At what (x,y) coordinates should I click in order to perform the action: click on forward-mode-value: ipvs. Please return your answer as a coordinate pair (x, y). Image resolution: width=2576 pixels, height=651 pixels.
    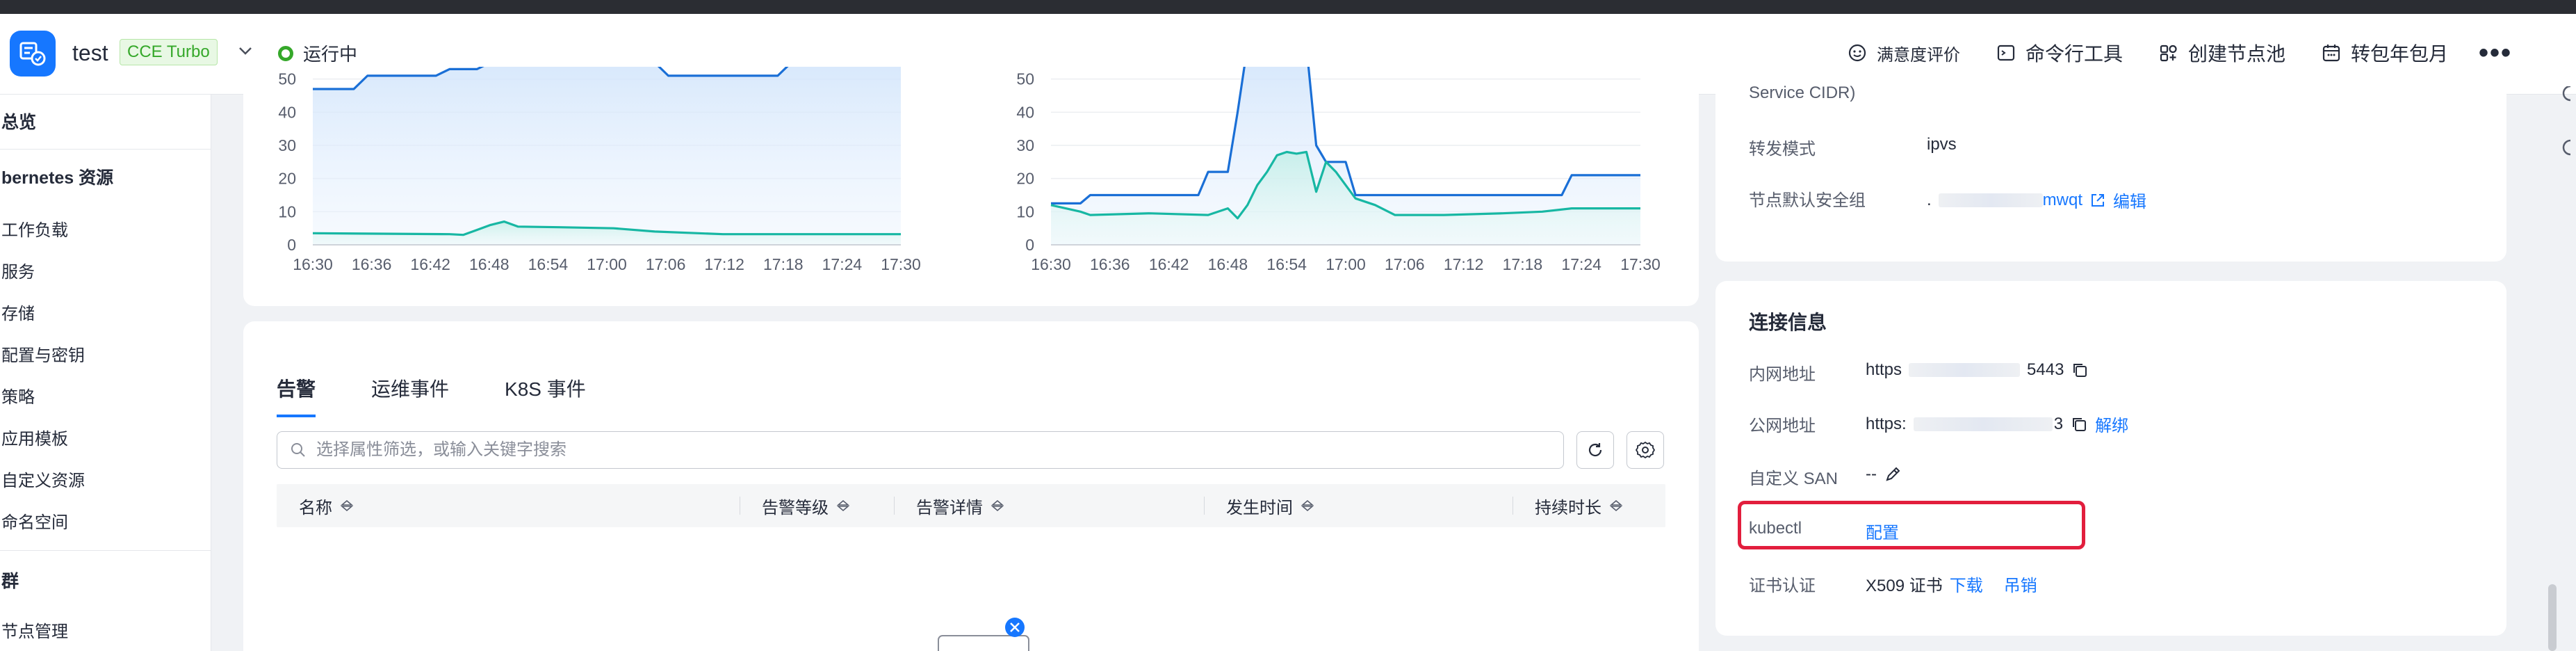
    Looking at the image, I should click on (1942, 144).